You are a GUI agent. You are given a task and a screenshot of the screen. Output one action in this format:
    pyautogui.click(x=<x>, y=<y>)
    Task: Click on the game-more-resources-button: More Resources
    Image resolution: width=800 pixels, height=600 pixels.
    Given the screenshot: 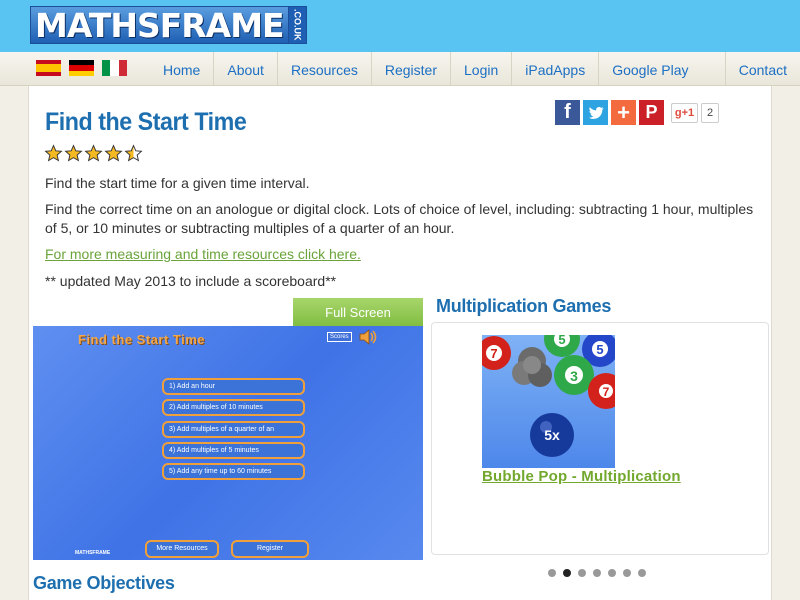 What is the action you would take?
    pyautogui.click(x=182, y=549)
    